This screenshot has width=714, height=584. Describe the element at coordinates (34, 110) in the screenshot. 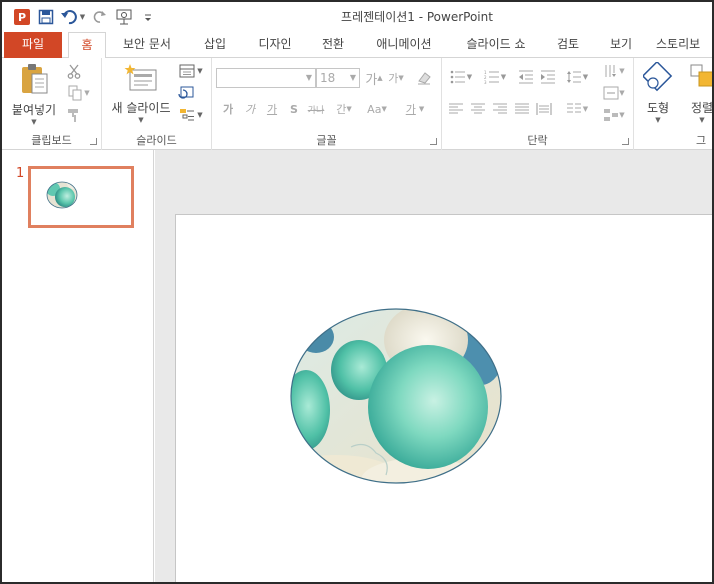

I see `paste-label: 붙여넣기` at that location.